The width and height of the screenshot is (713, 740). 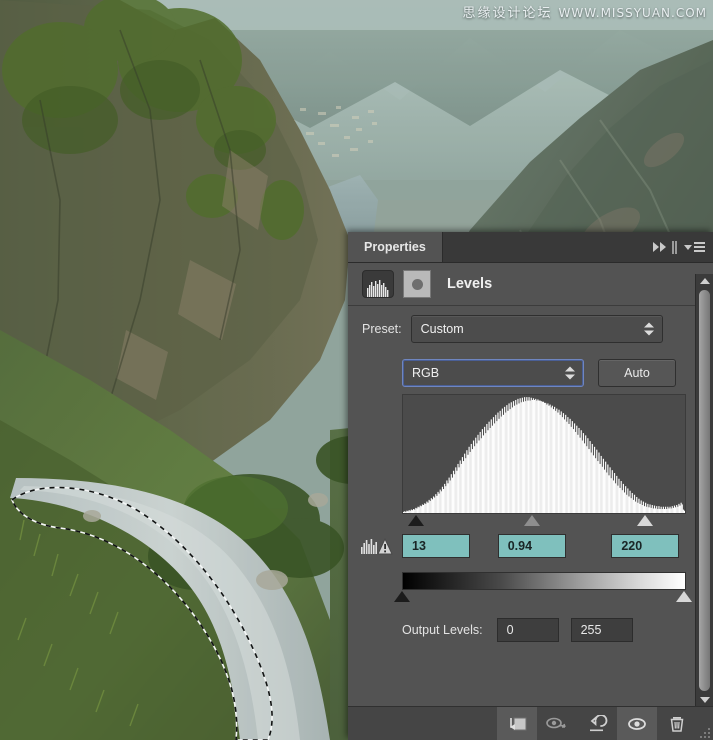 I want to click on input-midtone-field: 0.94, so click(x=531, y=546).